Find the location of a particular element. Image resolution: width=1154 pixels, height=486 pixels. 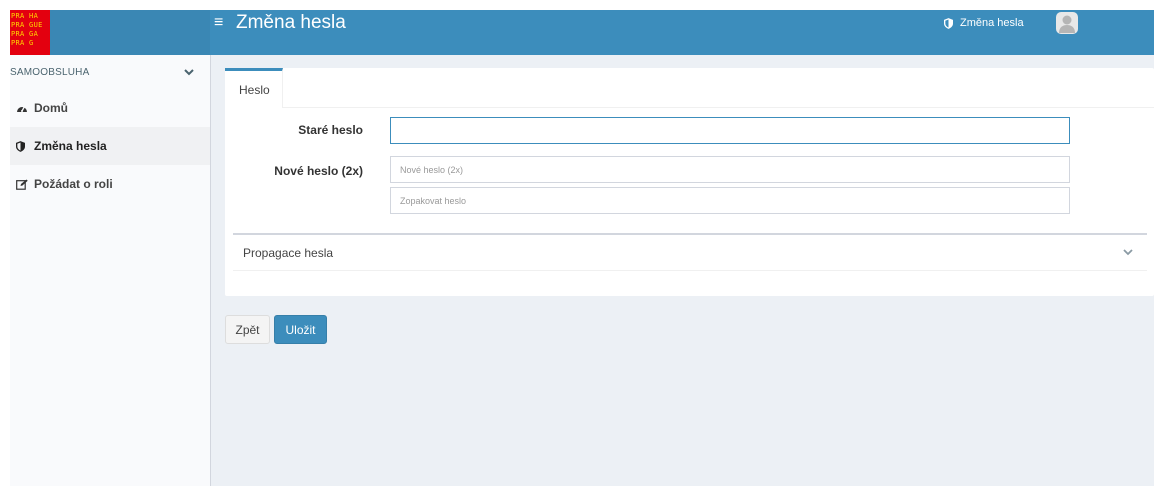

user-avatar-icon is located at coordinates (1067, 23).